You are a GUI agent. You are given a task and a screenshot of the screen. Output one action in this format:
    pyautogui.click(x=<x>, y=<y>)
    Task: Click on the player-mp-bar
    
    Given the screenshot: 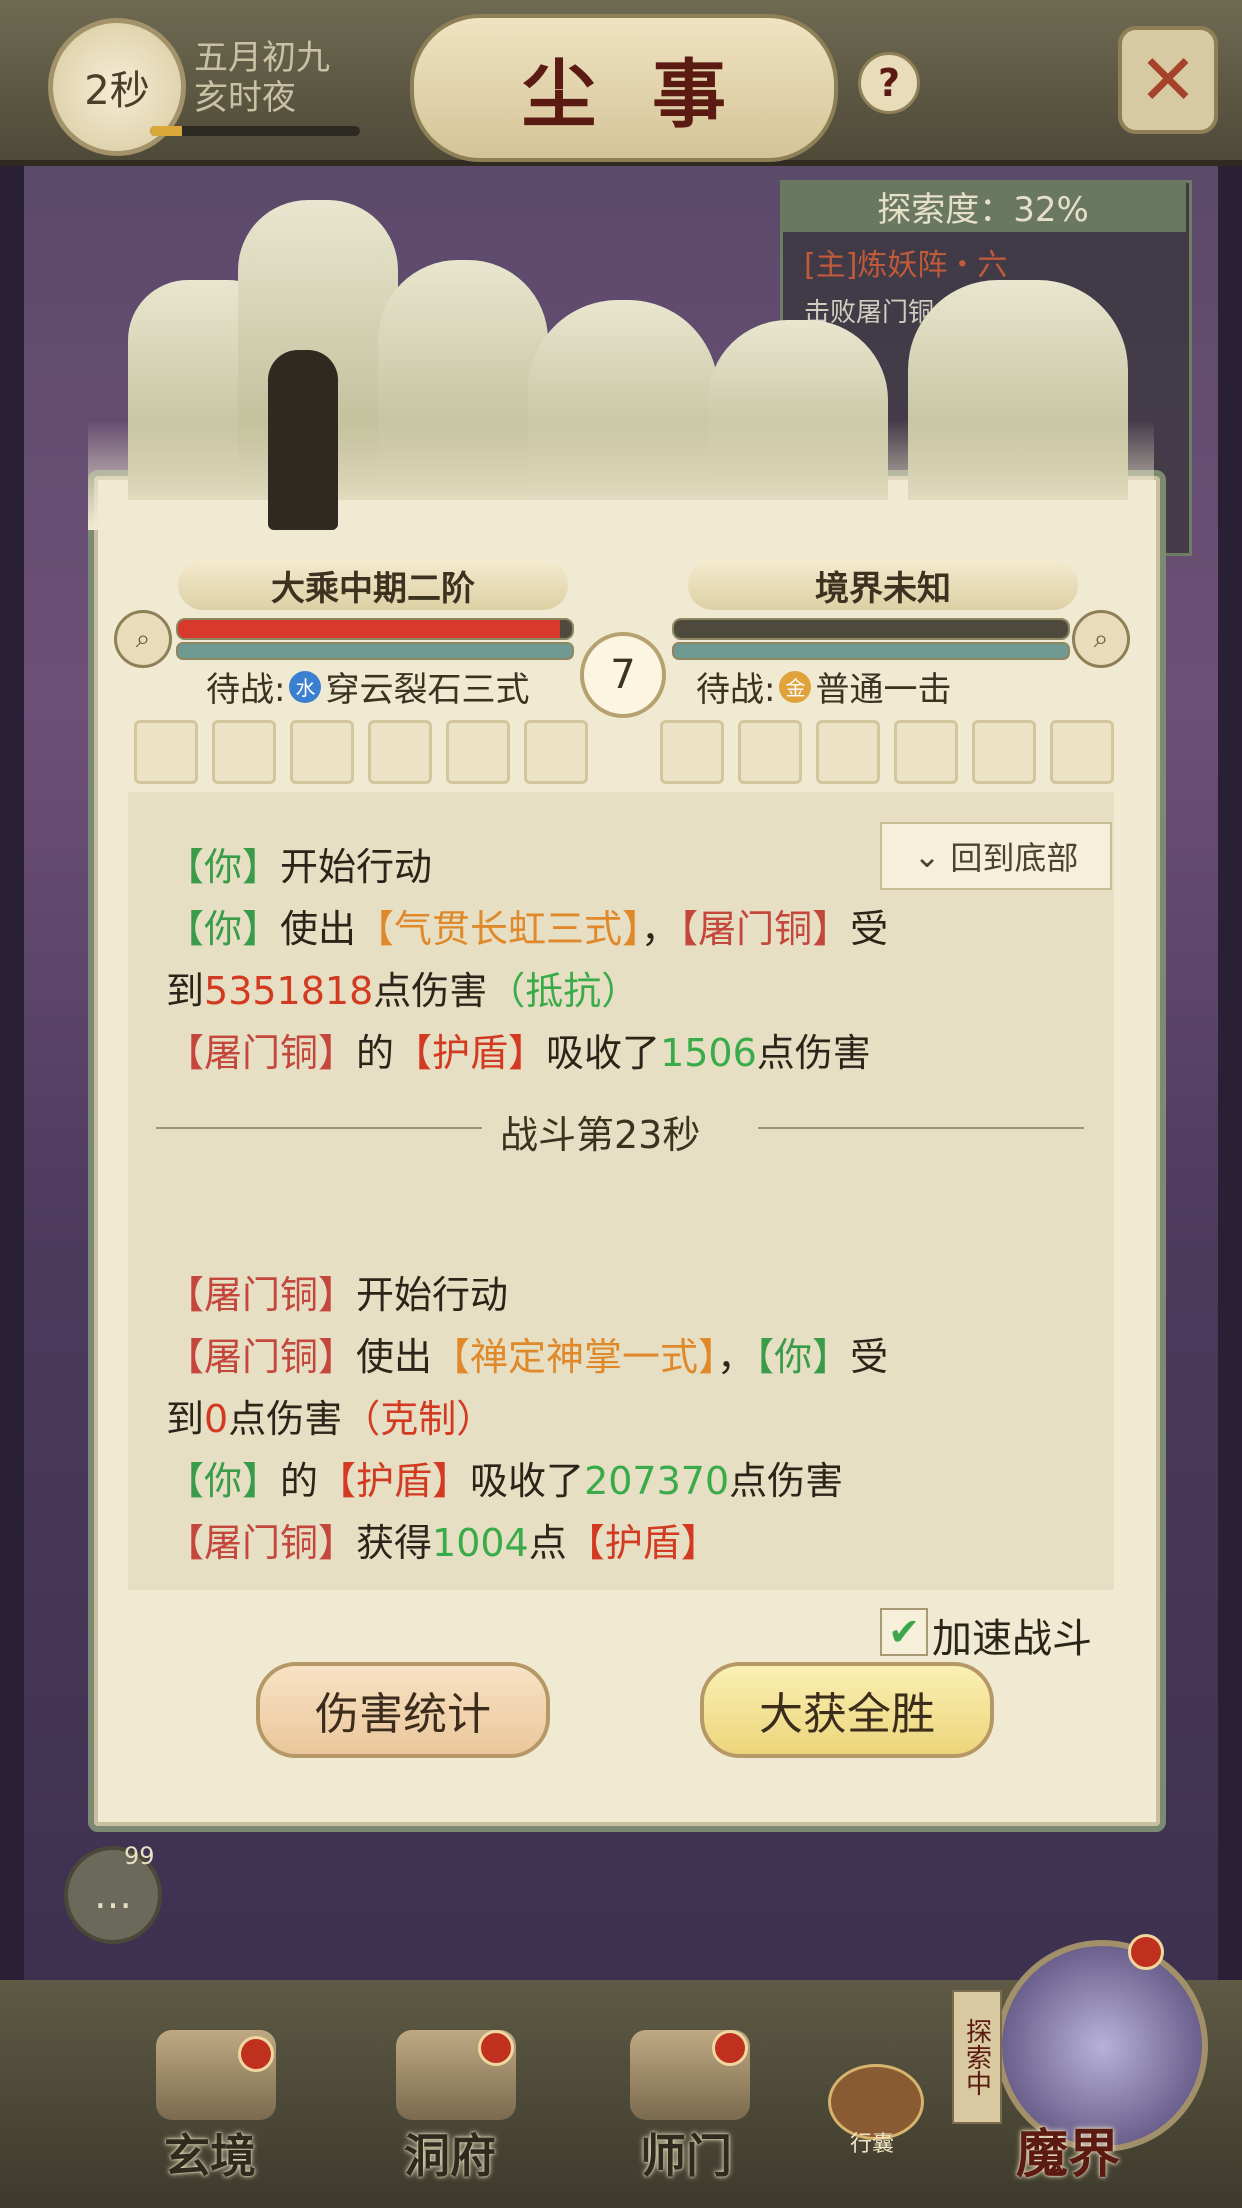 What is the action you would take?
    pyautogui.click(x=375, y=651)
    